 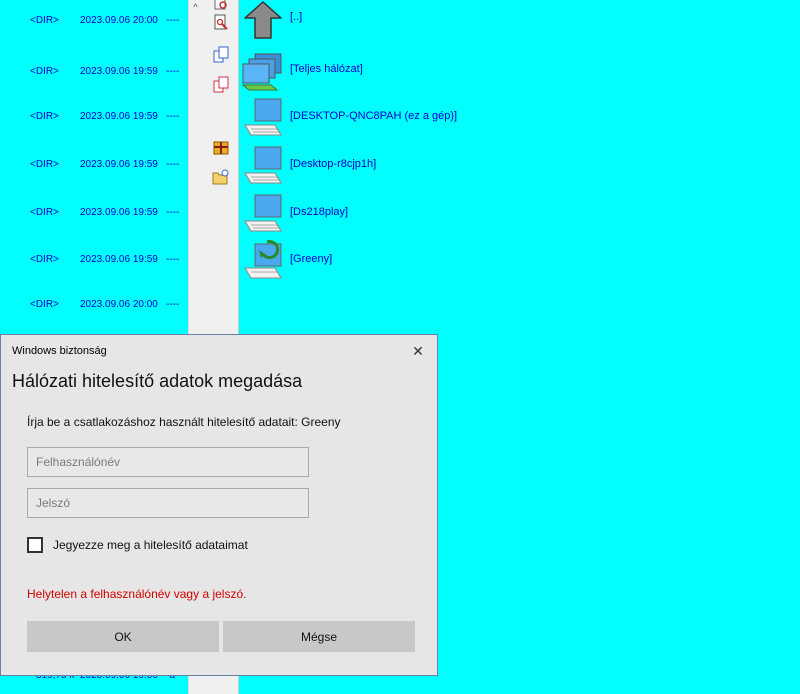 I want to click on network-item-label: [Teljes hálózat], so click(x=326, y=69).